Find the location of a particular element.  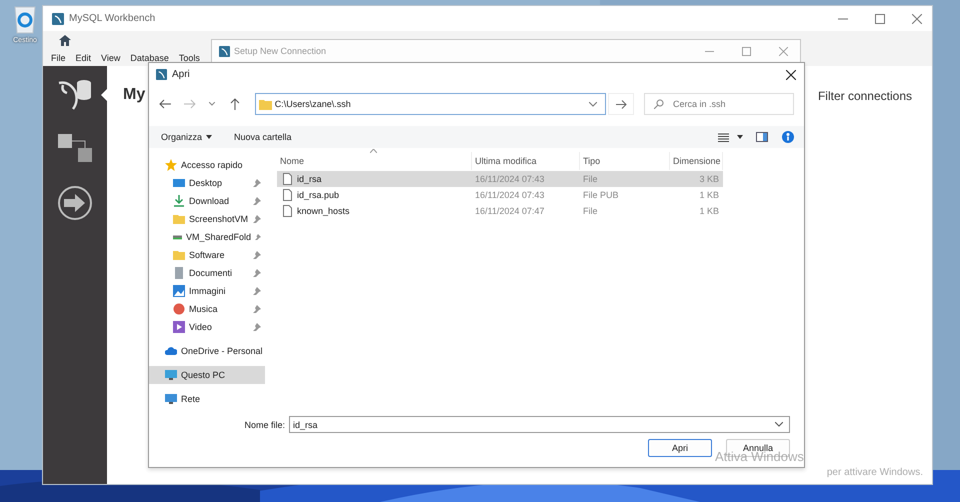

file-name: id_rsa is located at coordinates (309, 179).